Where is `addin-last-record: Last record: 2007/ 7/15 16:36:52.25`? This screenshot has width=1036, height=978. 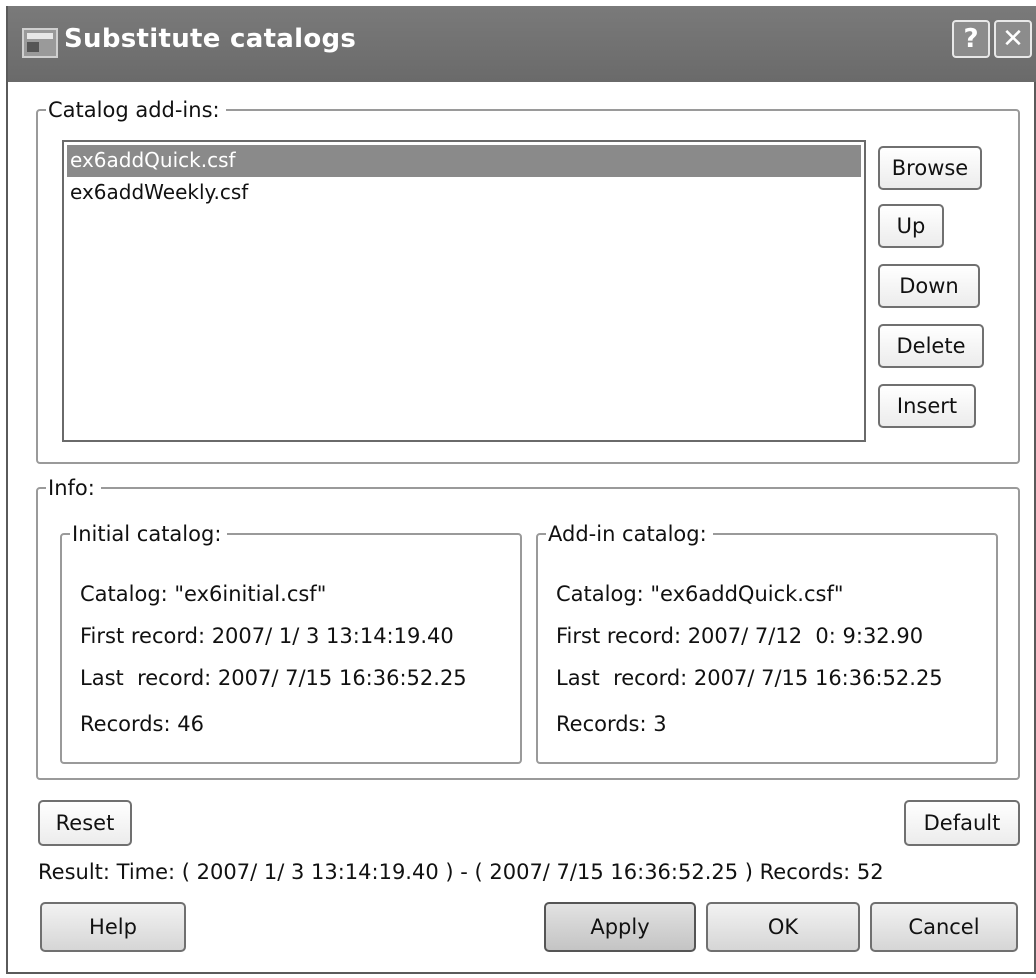
addin-last-record: Last record: 2007/ 7/15 16:36:52.25 is located at coordinates (749, 678).